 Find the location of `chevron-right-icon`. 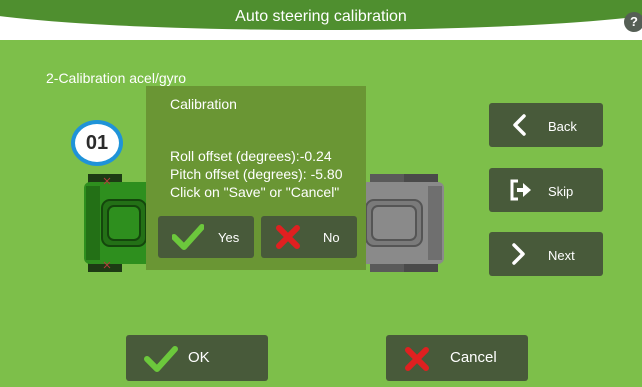

chevron-right-icon is located at coordinates (519, 255).